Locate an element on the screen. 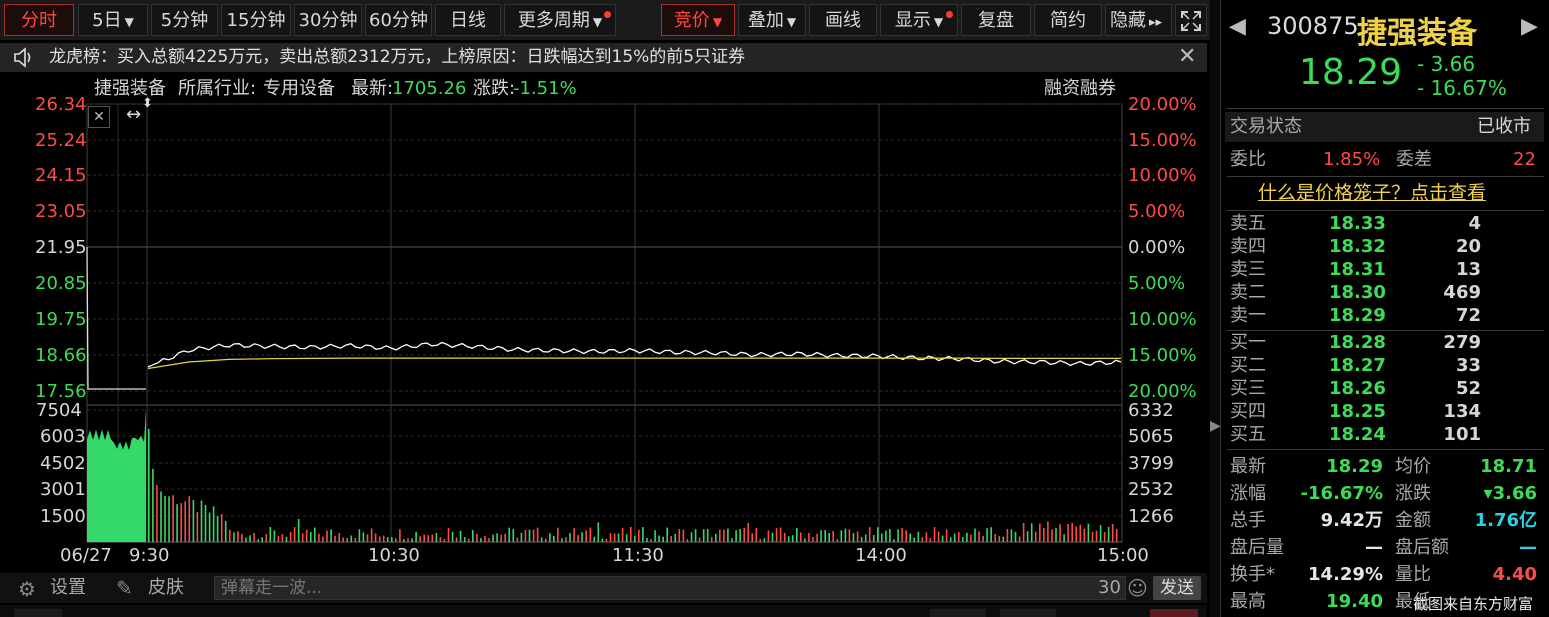 The height and width of the screenshot is (617, 1549). trade-status-value: 已收市 is located at coordinates (1504, 126).